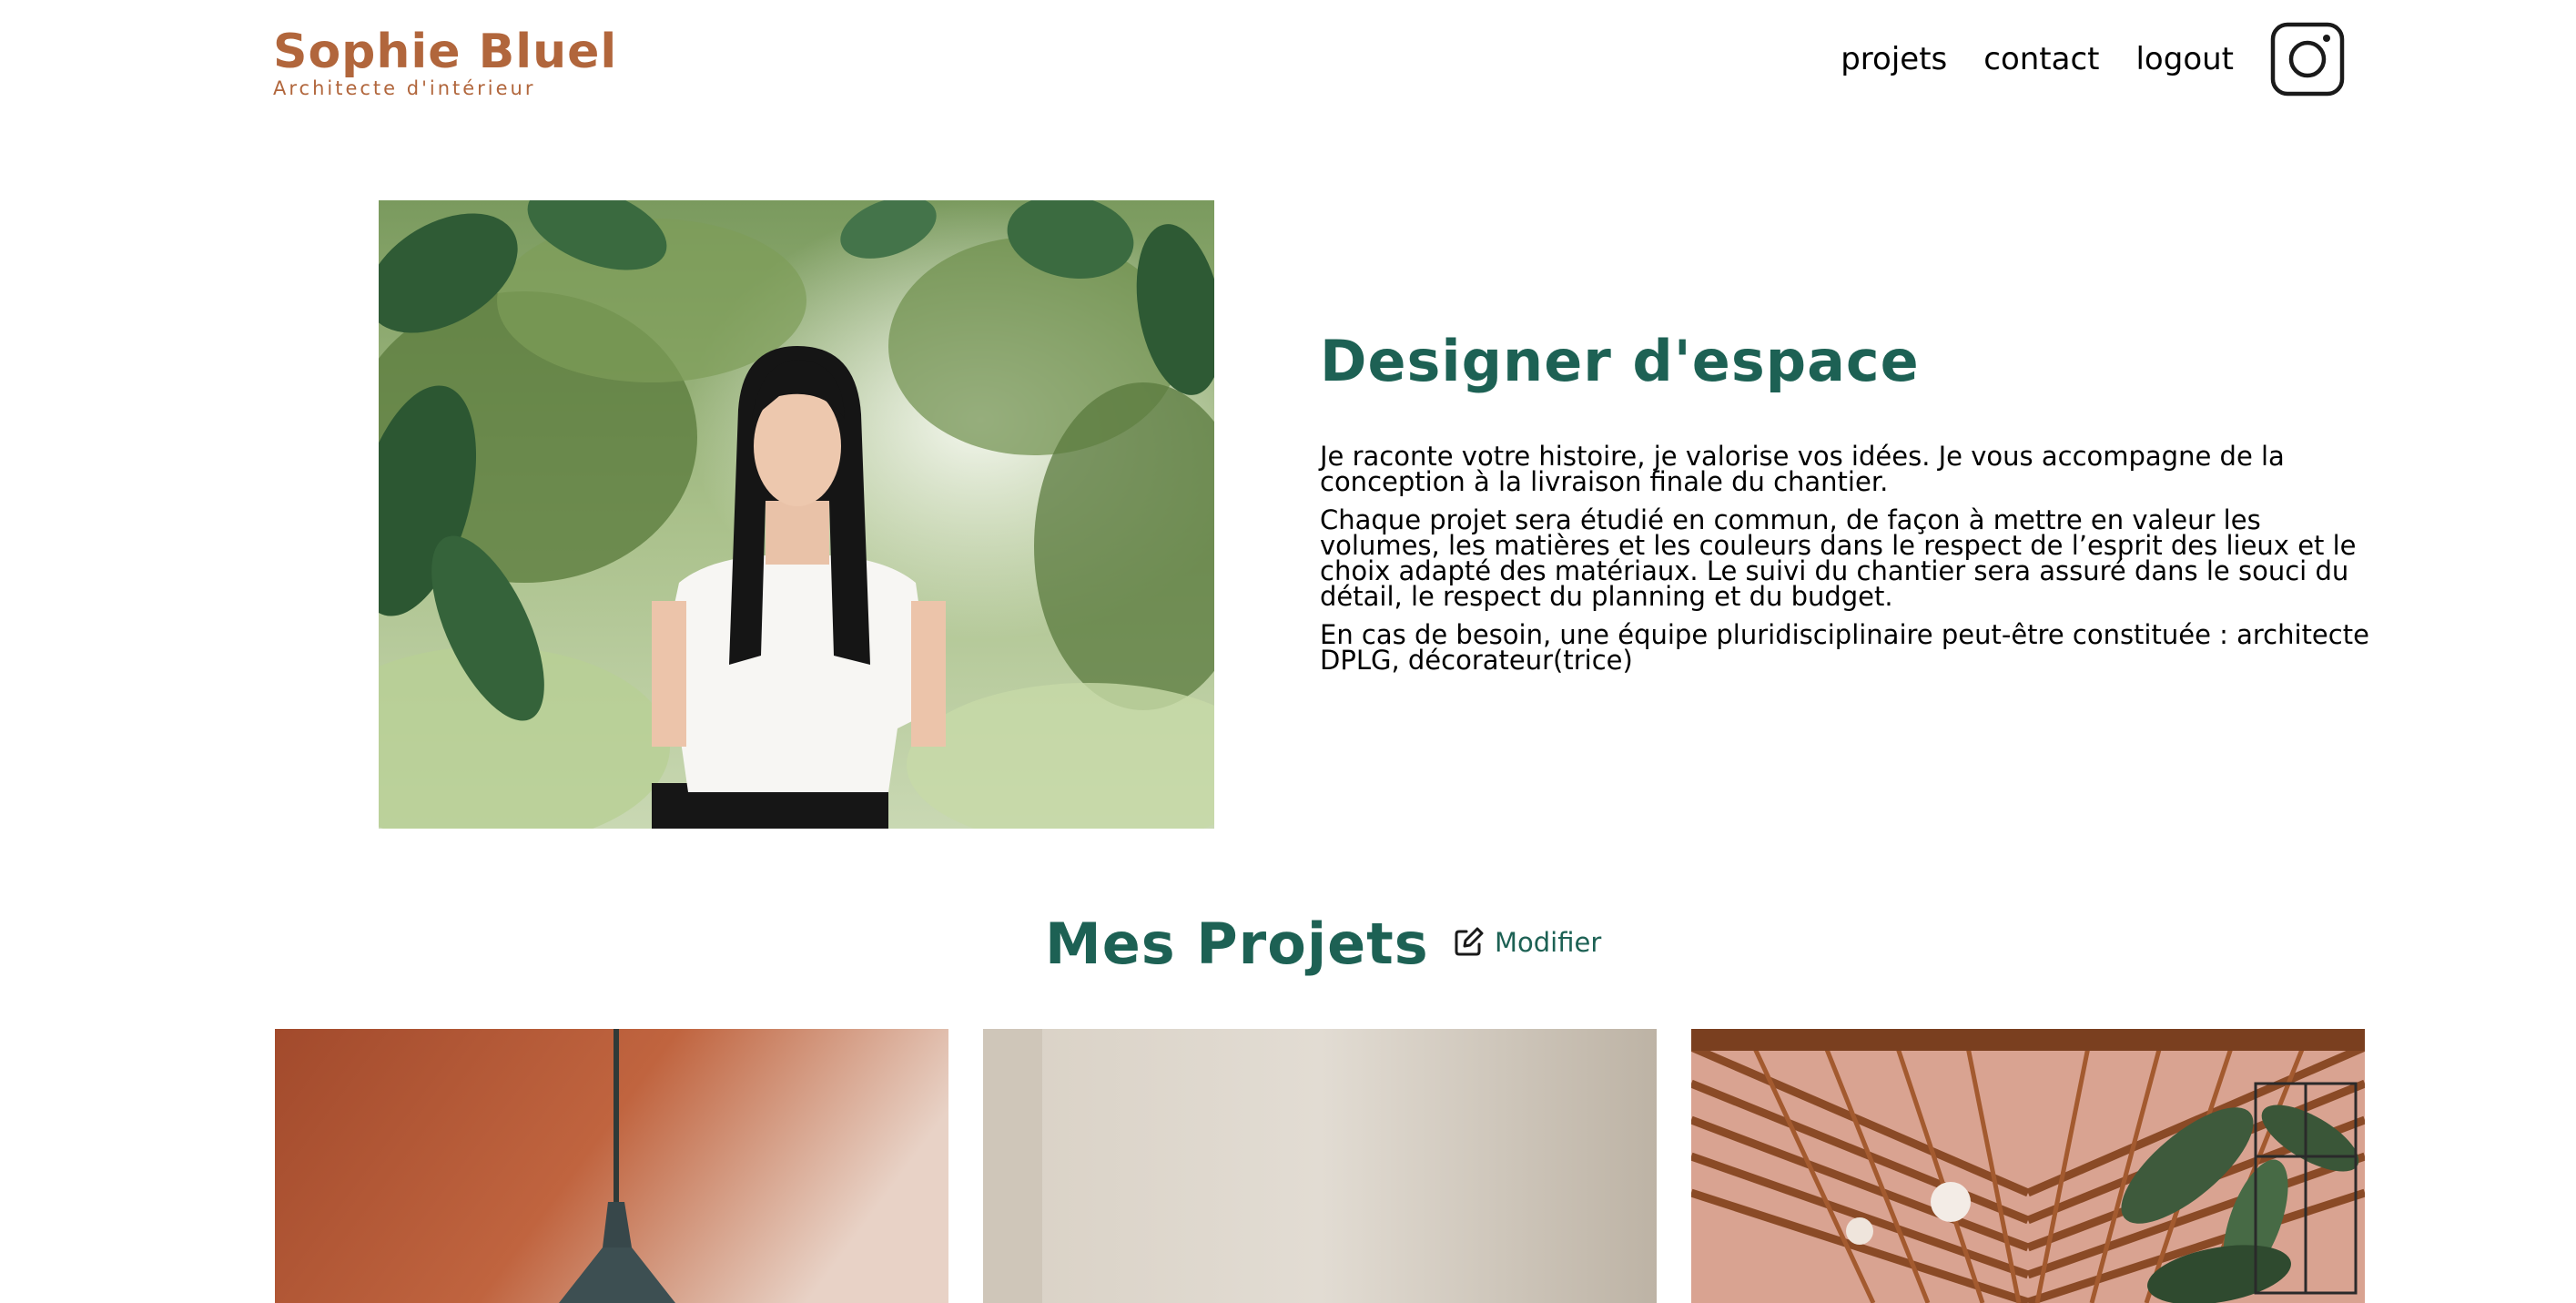 The image size is (2576, 1303). What do you see at coordinates (2041, 59) in the screenshot?
I see `nav-link-contact: contact` at bounding box center [2041, 59].